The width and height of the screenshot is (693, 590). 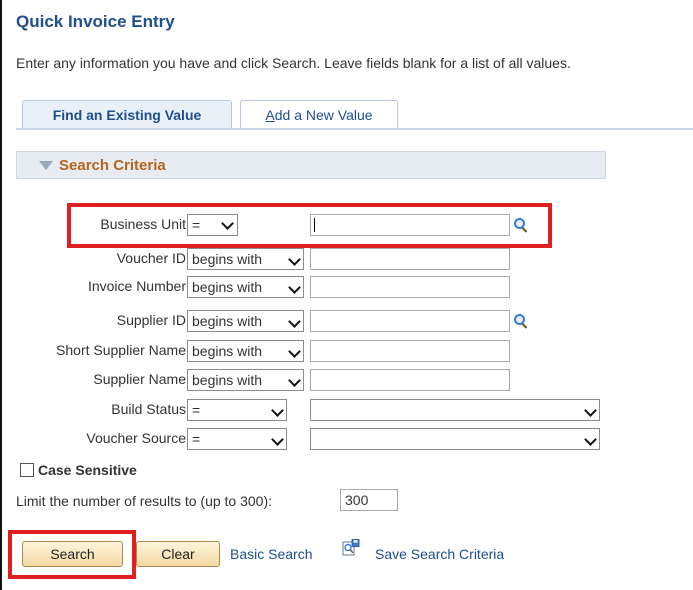 I want to click on limit-results-input: 300, so click(x=369, y=500).